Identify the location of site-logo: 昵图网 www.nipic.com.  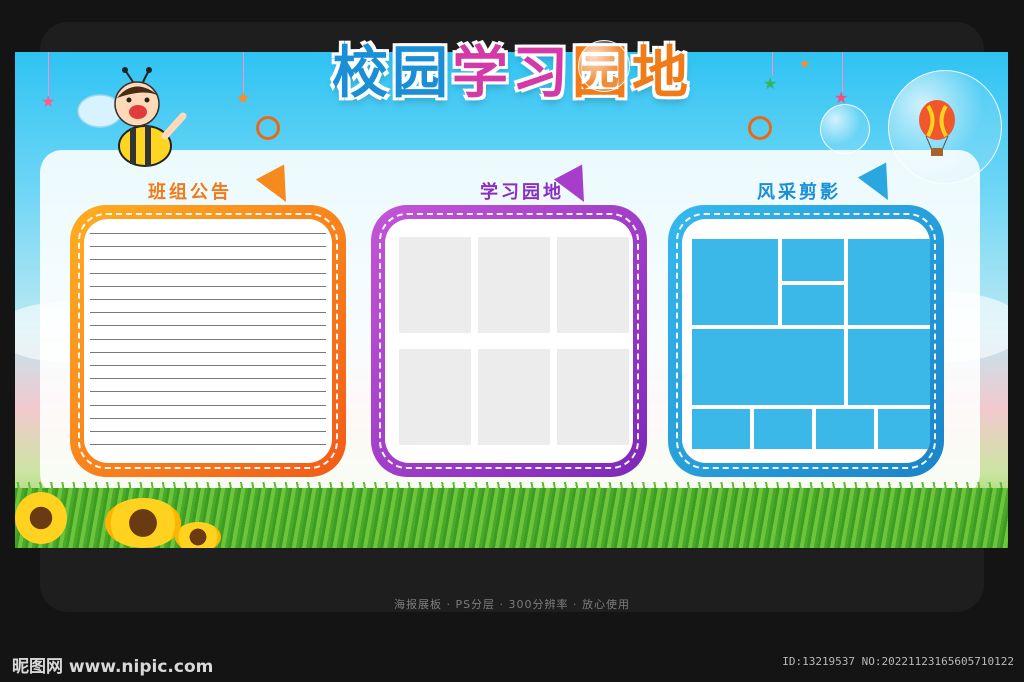
(112, 664).